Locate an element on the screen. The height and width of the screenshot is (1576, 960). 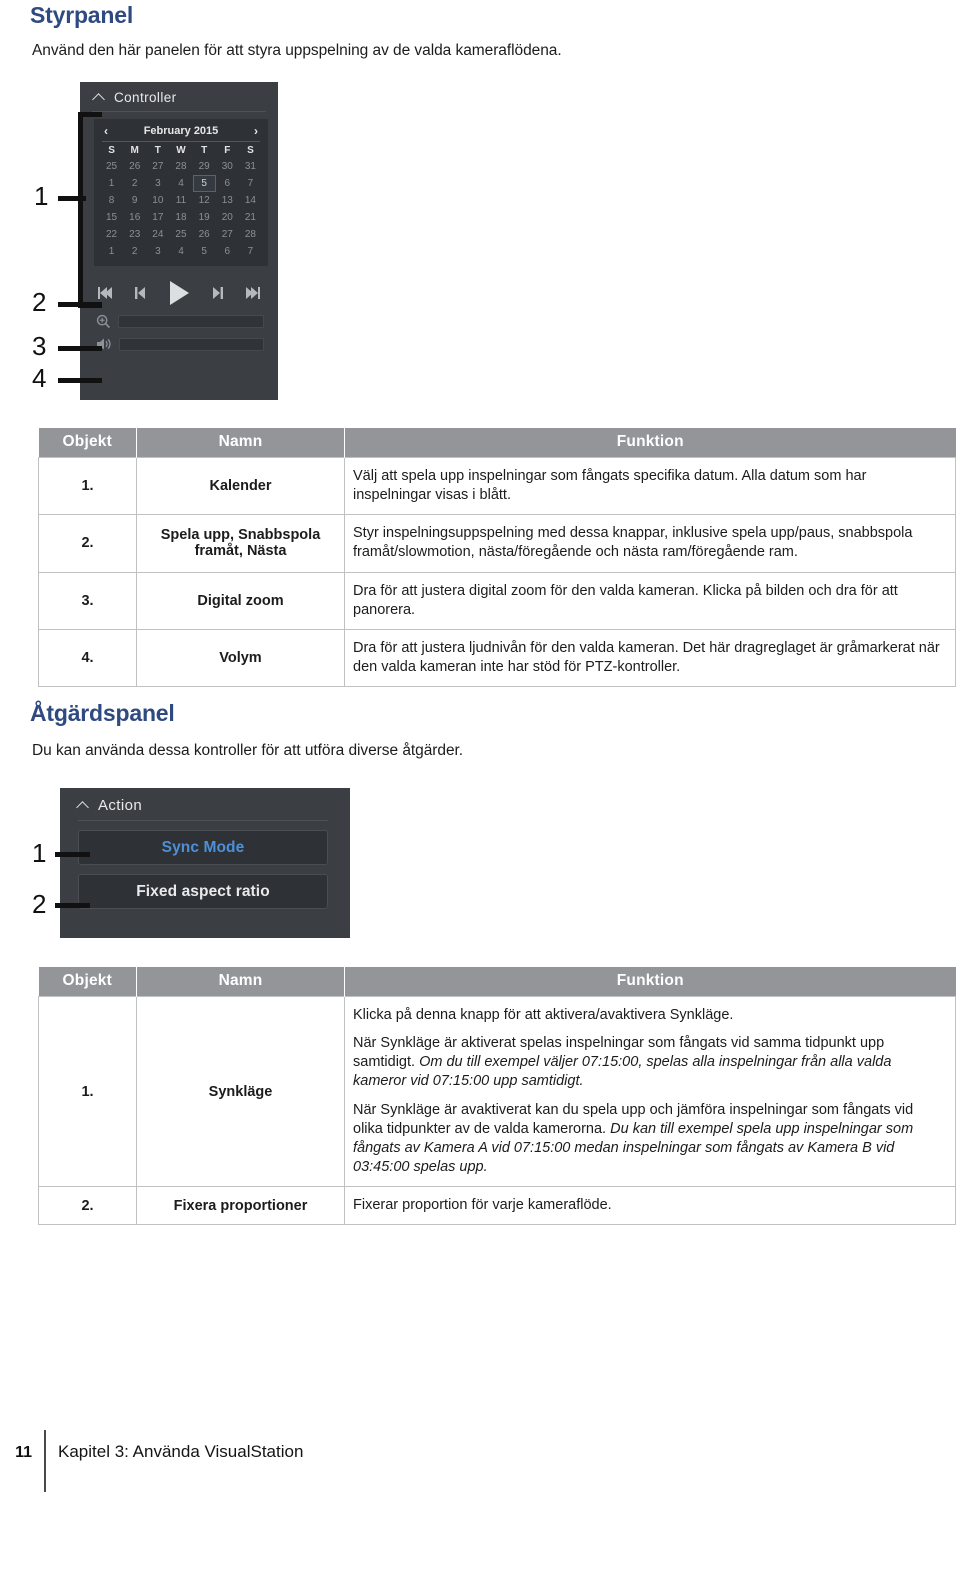
sync-mode-button: Sync Mode is located at coordinates (203, 847).